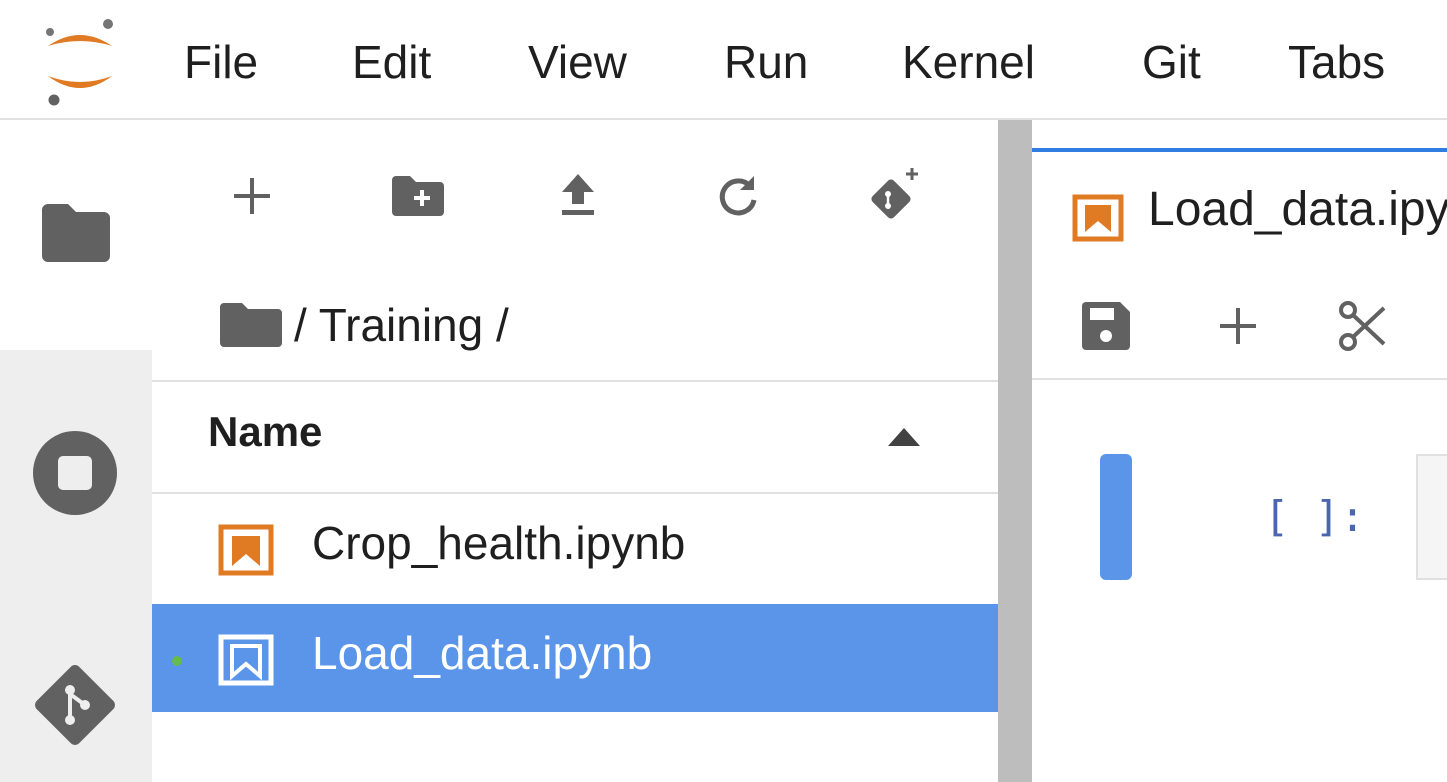 Image resolution: width=1447 pixels, height=782 pixels. I want to click on sidebar-tab-running, so click(75, 473).